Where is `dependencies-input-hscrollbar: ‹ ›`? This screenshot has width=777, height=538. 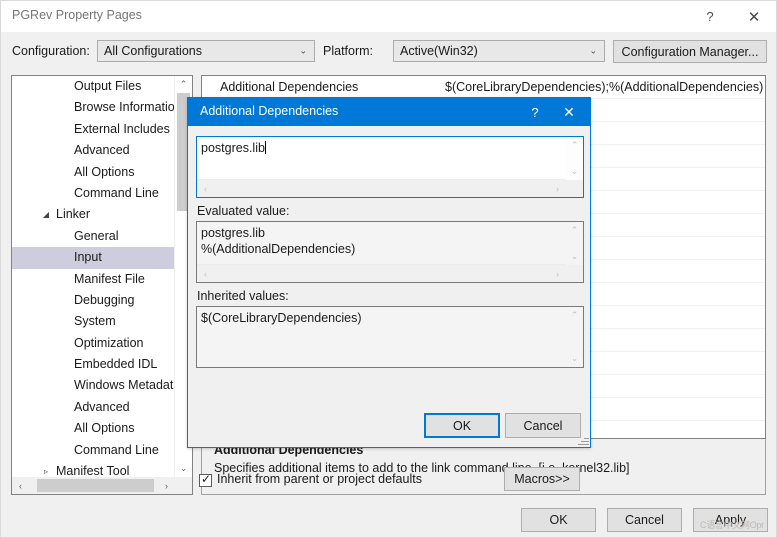 dependencies-input-hscrollbar: ‹ › is located at coordinates (381, 188).